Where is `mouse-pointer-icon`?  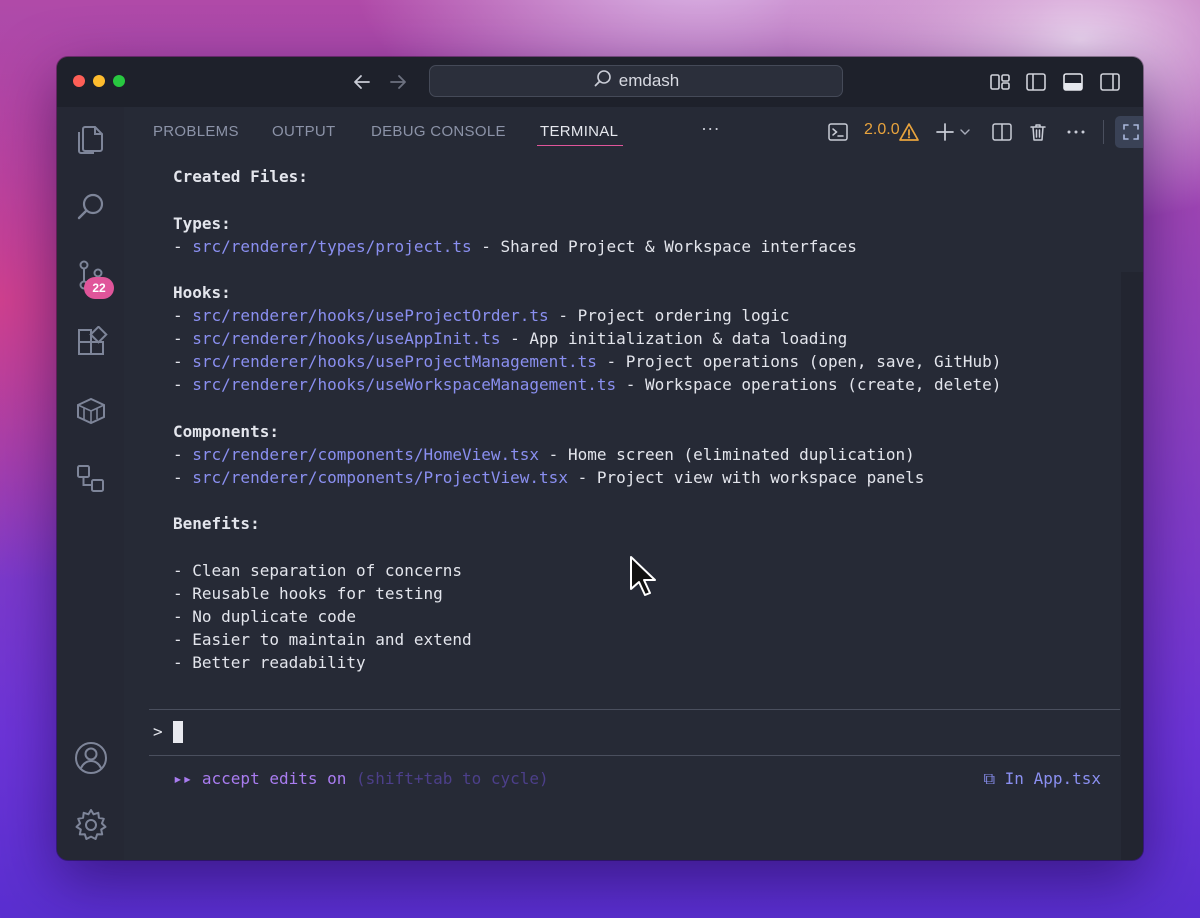
mouse-pointer-icon is located at coordinates (643, 576).